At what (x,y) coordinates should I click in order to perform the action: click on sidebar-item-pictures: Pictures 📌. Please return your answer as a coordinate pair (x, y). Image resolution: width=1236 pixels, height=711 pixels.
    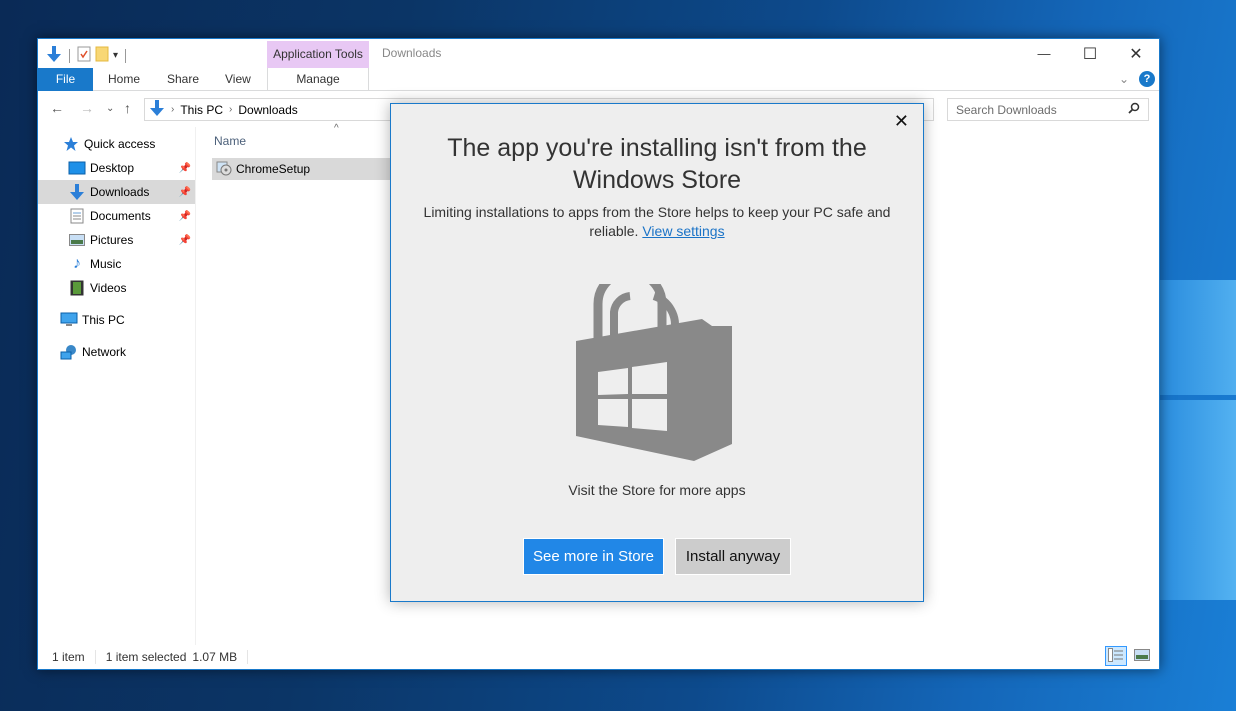
    Looking at the image, I should click on (116, 240).